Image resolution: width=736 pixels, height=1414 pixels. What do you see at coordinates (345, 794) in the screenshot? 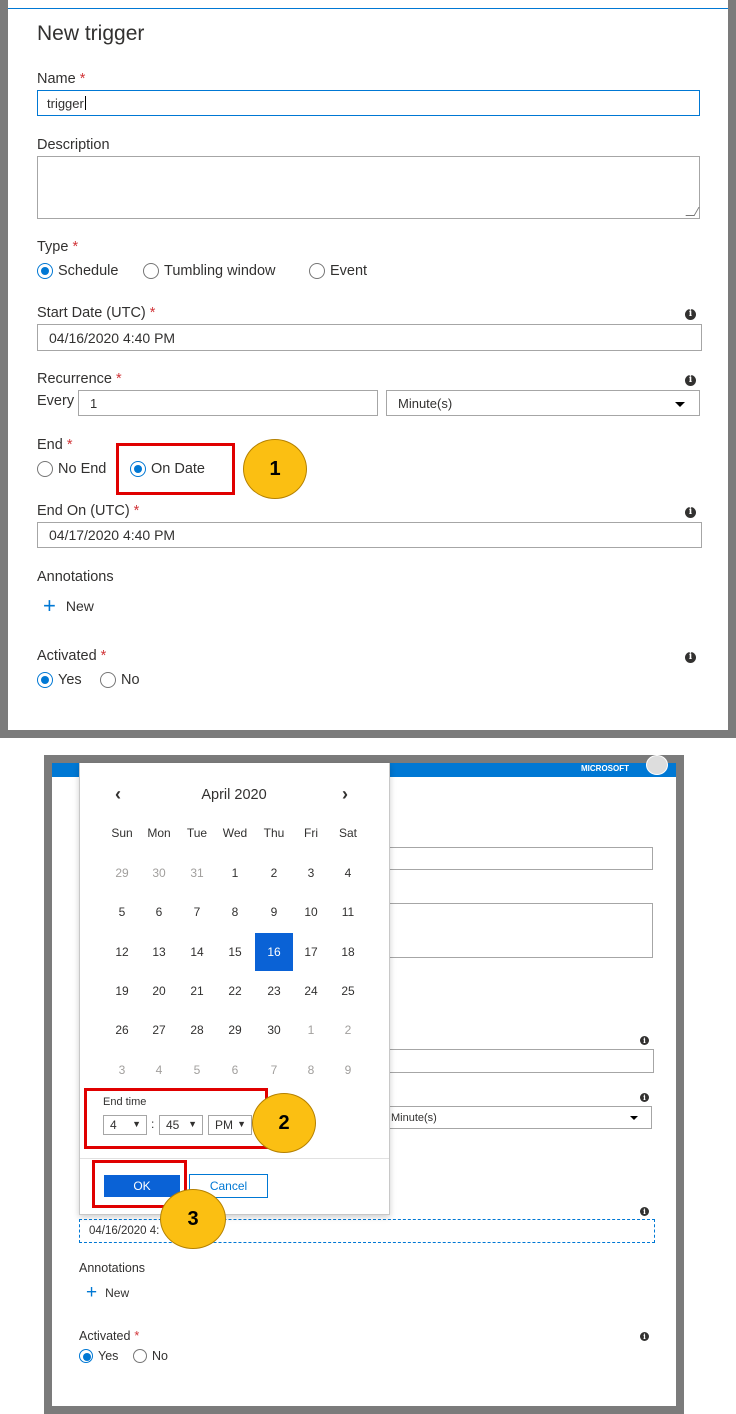
I see `next-month-button: ›` at bounding box center [345, 794].